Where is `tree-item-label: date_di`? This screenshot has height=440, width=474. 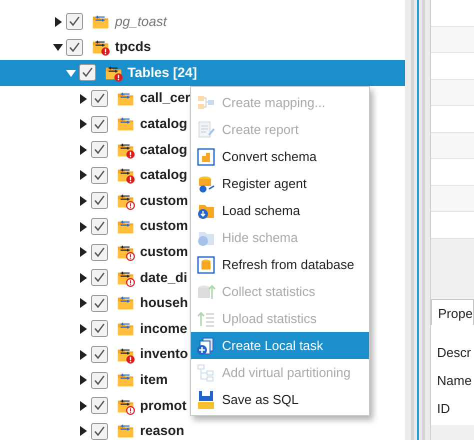
tree-item-label: date_di is located at coordinates (164, 278).